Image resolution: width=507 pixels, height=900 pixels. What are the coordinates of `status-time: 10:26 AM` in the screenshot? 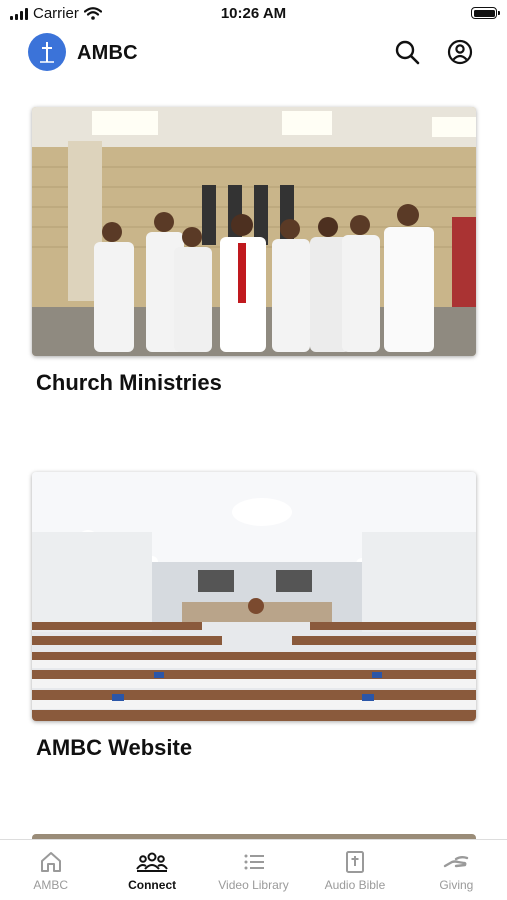 It's located at (253, 13).